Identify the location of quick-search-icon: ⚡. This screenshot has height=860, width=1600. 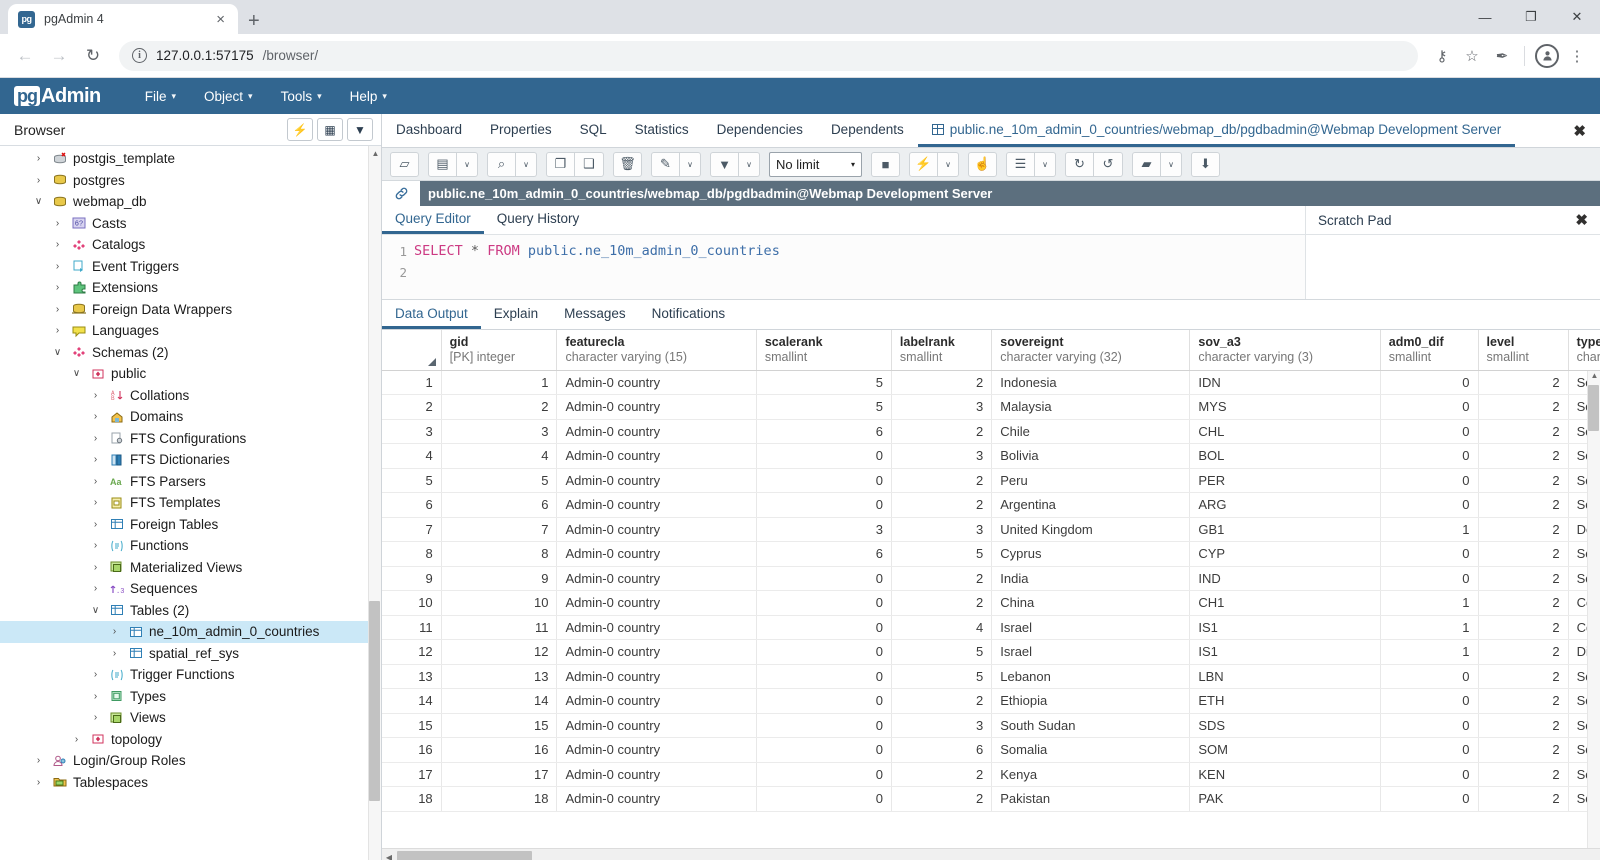
(300, 129).